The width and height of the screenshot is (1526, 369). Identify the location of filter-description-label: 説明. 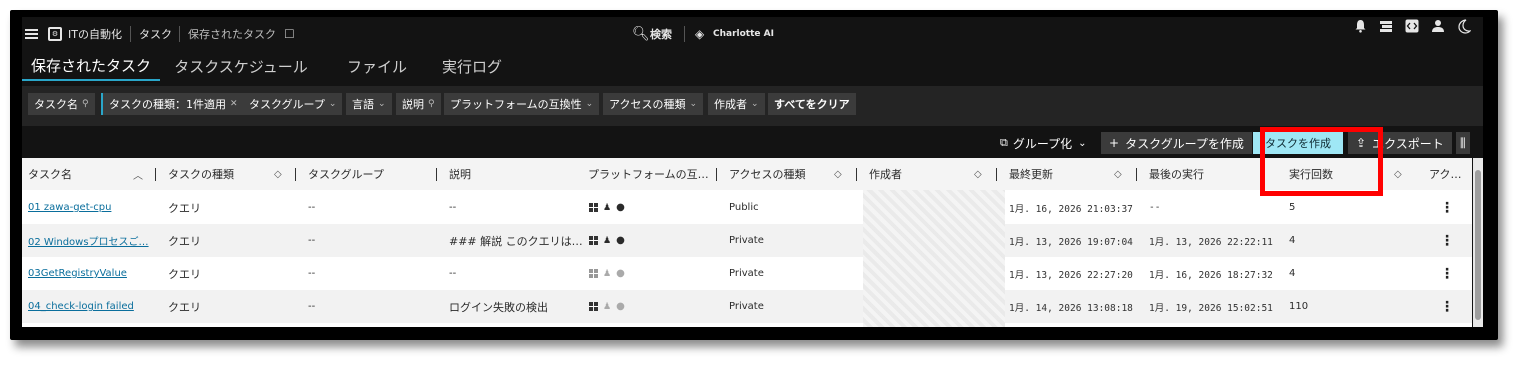
(413, 104).